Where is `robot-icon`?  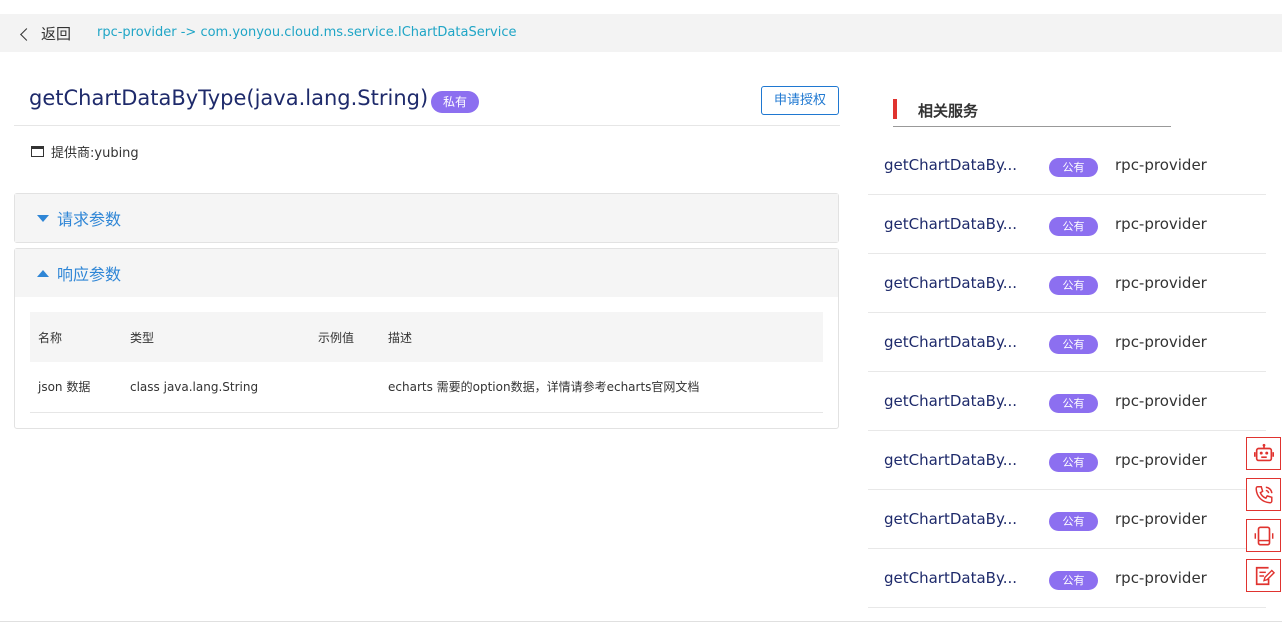 robot-icon is located at coordinates (1263, 452).